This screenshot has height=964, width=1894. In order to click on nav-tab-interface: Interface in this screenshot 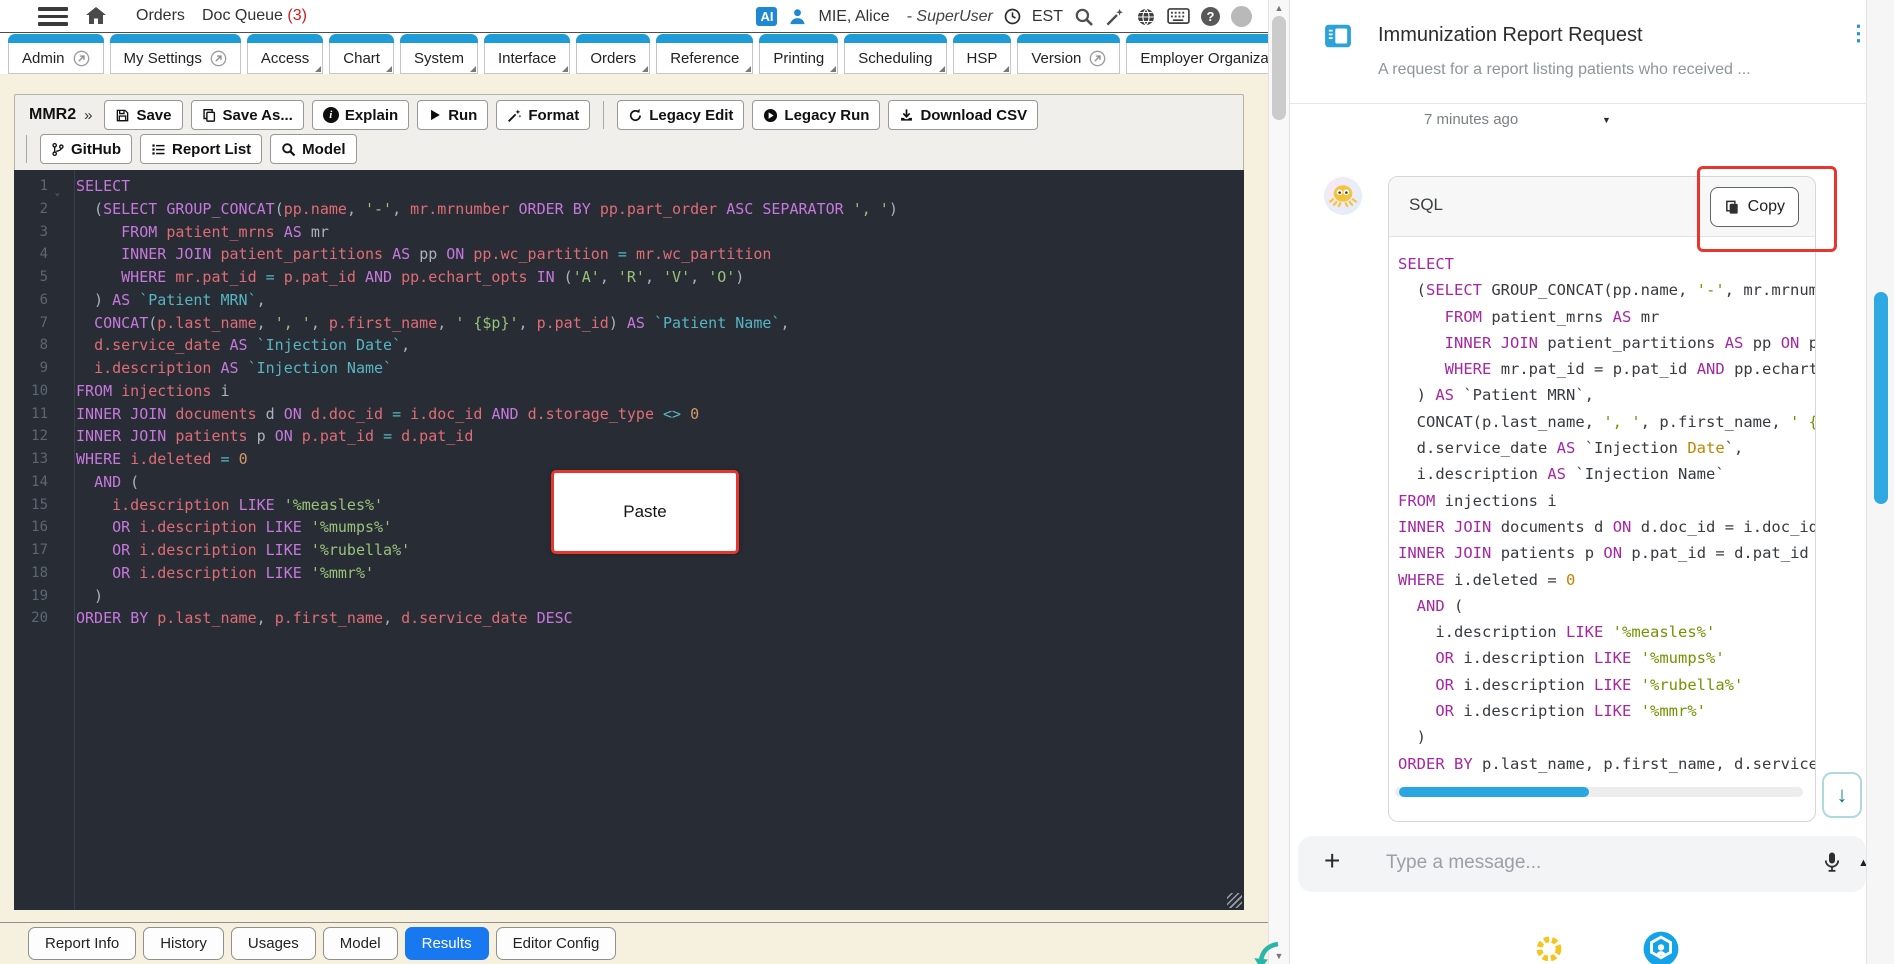, I will do `click(527, 54)`.